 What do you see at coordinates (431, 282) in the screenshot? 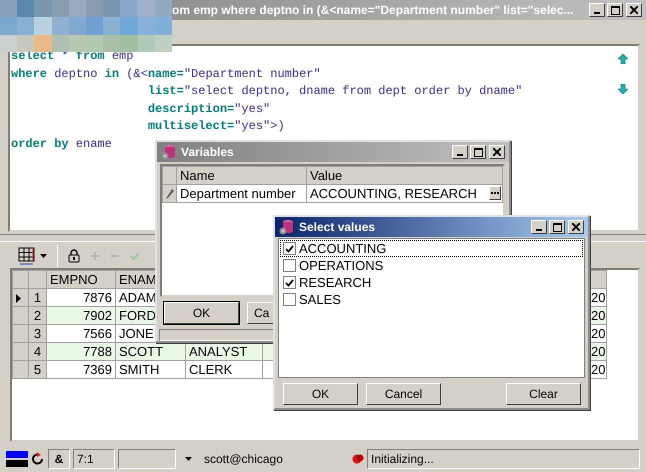
I see `checkbox-item: RESEARCH` at bounding box center [431, 282].